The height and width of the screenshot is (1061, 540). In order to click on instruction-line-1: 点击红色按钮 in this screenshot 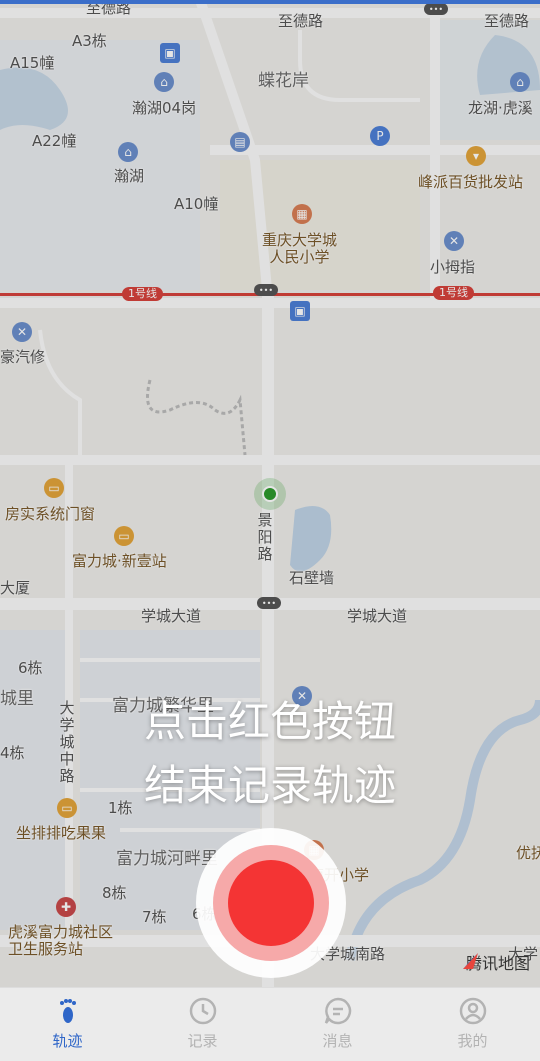, I will do `click(269, 721)`.